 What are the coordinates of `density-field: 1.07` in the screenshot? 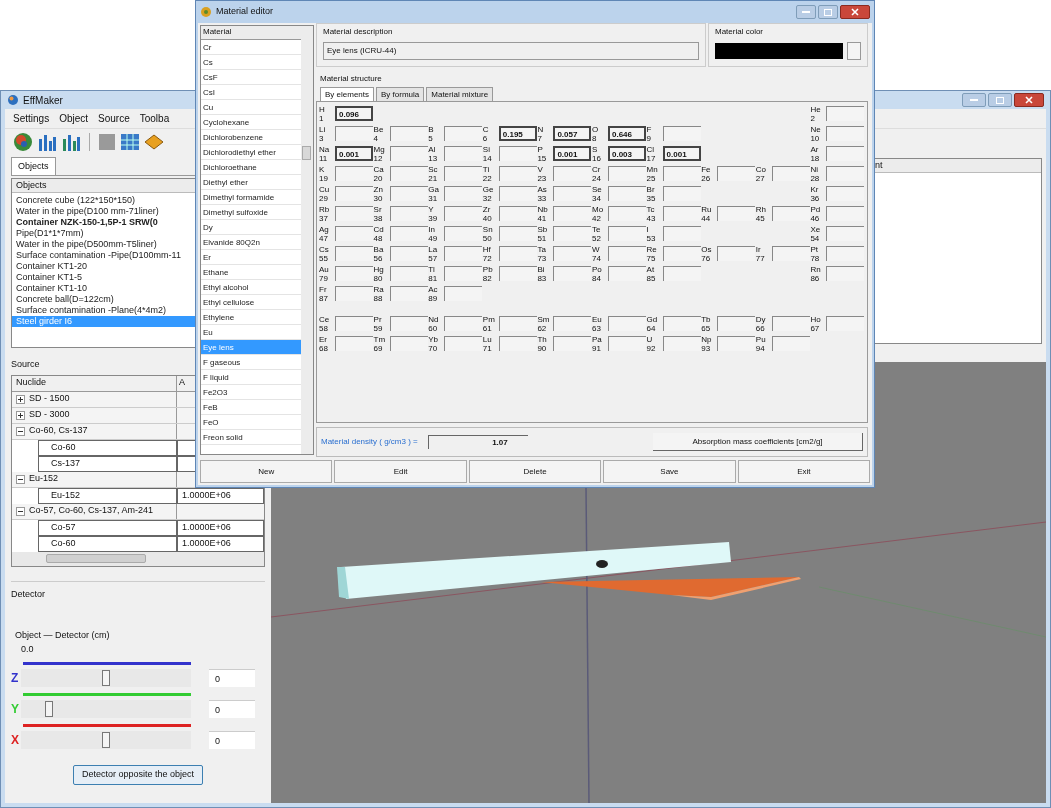 It's located at (477, 442).